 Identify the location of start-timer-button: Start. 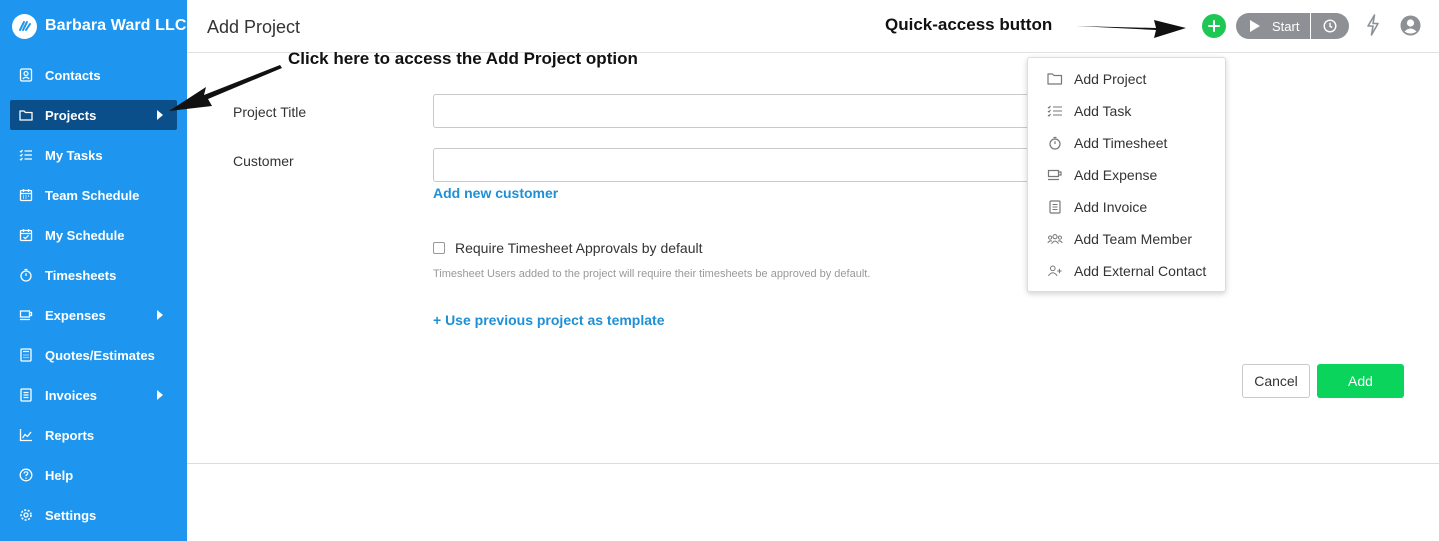
(1273, 26).